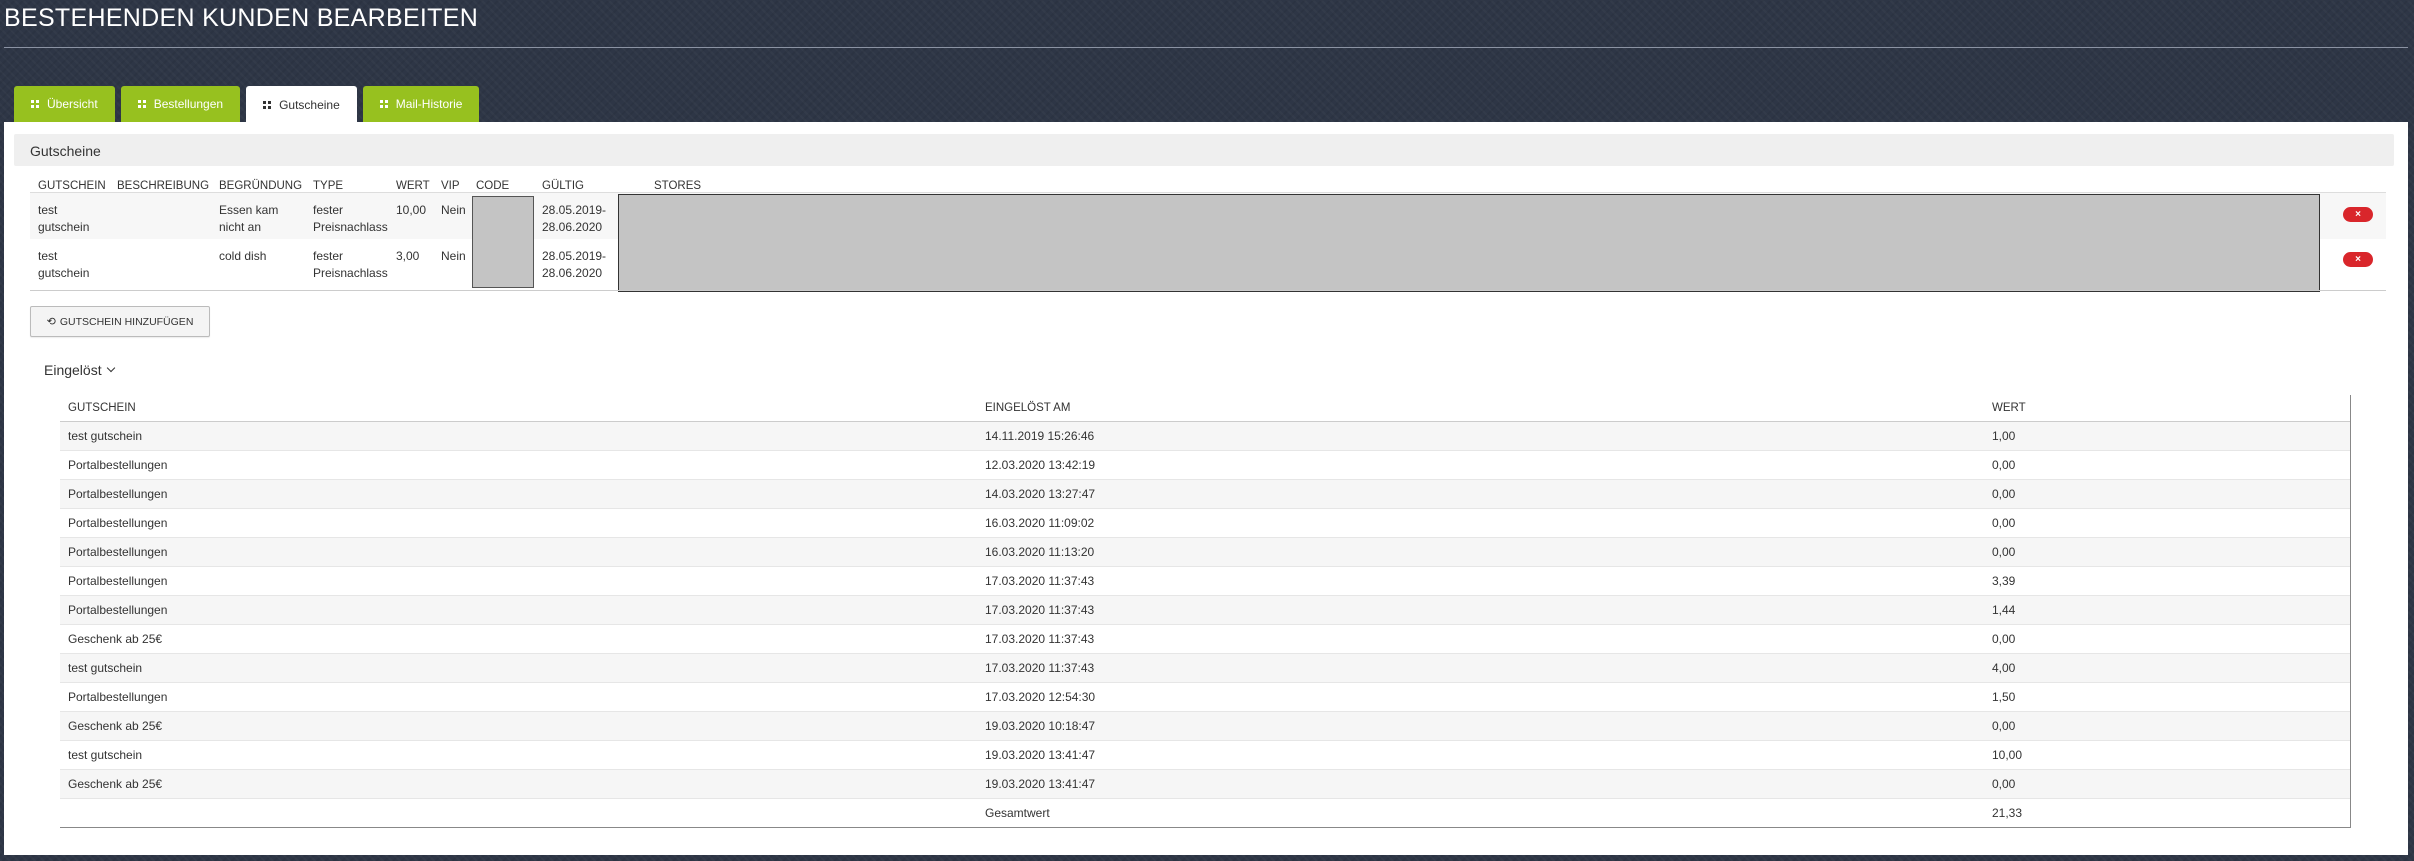 The width and height of the screenshot is (2414, 861). I want to click on section-header: Gutscheine, so click(1204, 150).